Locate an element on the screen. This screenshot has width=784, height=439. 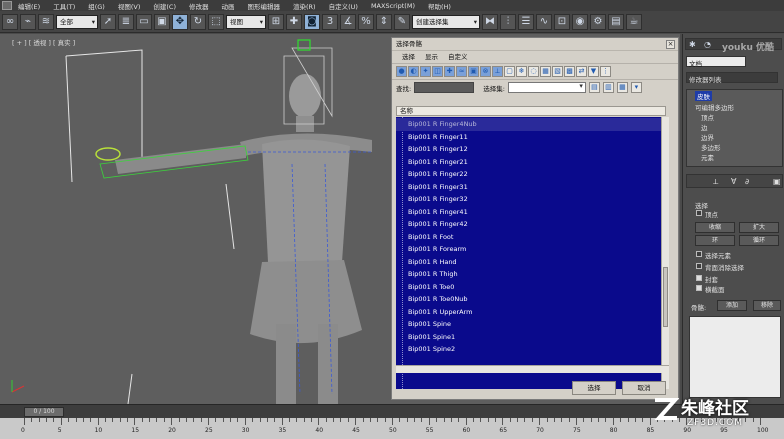
envelopes-checkbox is located at coordinates (699, 278).